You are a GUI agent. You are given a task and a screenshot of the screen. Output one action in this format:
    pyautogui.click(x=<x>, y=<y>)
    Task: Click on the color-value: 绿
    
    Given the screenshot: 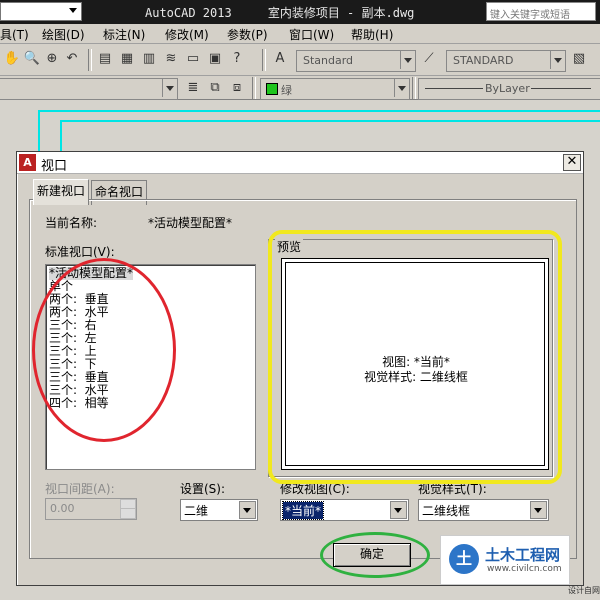 What is the action you would take?
    pyautogui.click(x=286, y=90)
    